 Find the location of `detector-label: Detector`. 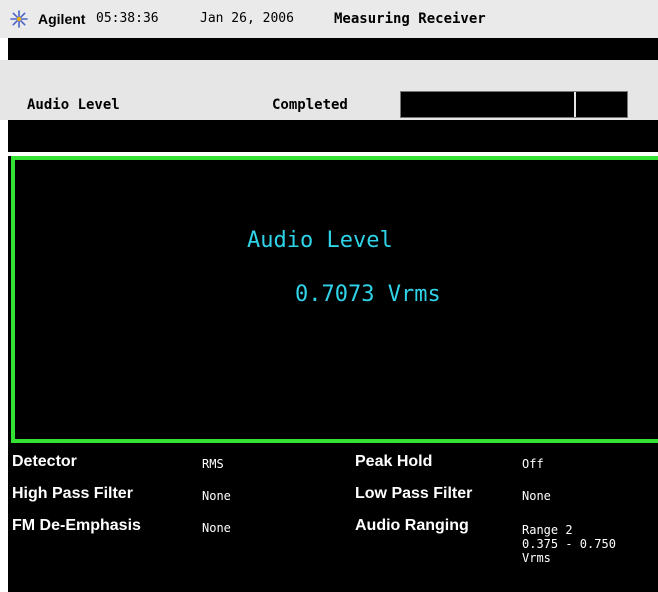

detector-label: Detector is located at coordinates (44, 461).